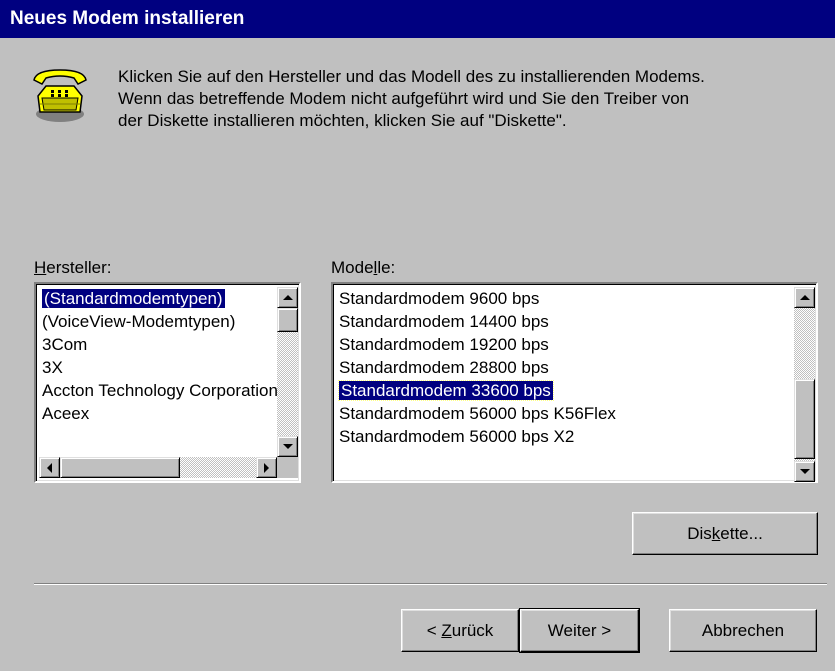  What do you see at coordinates (73, 267) in the screenshot?
I see `manufacturer-label: Hersteller:` at bounding box center [73, 267].